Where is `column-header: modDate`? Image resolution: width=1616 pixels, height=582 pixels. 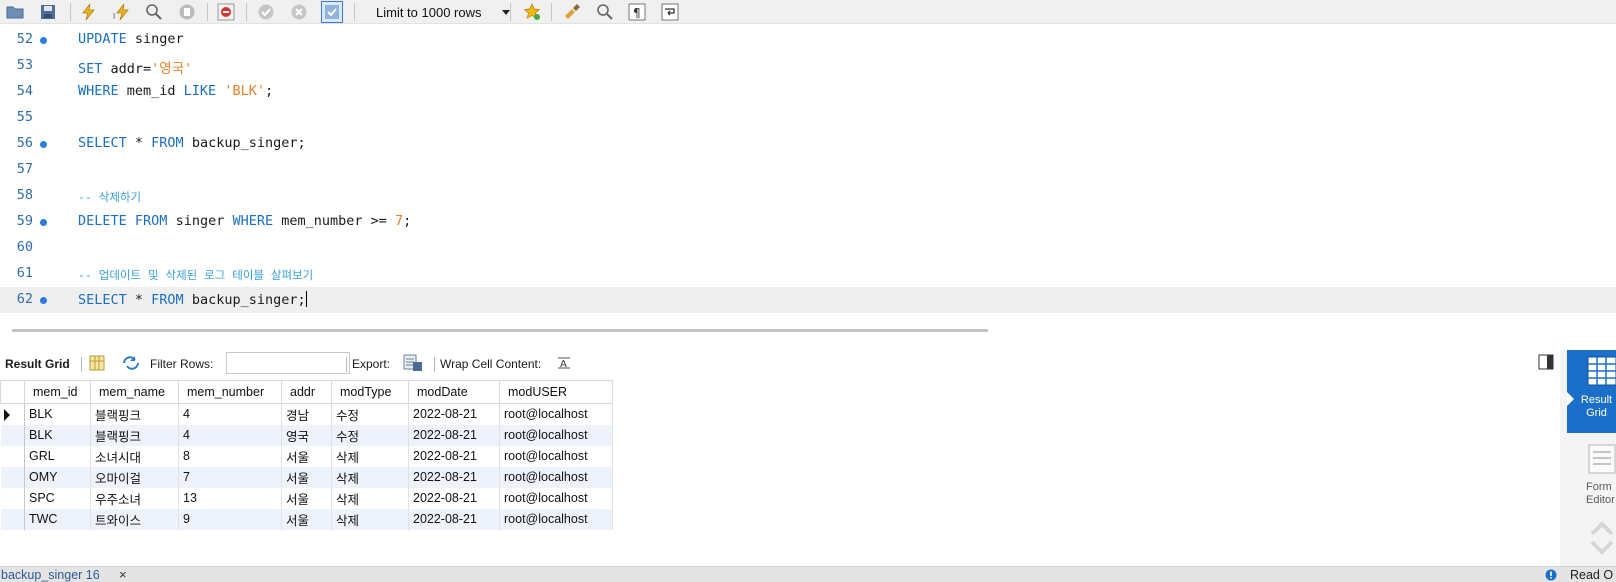
column-header: modDate is located at coordinates (454, 392).